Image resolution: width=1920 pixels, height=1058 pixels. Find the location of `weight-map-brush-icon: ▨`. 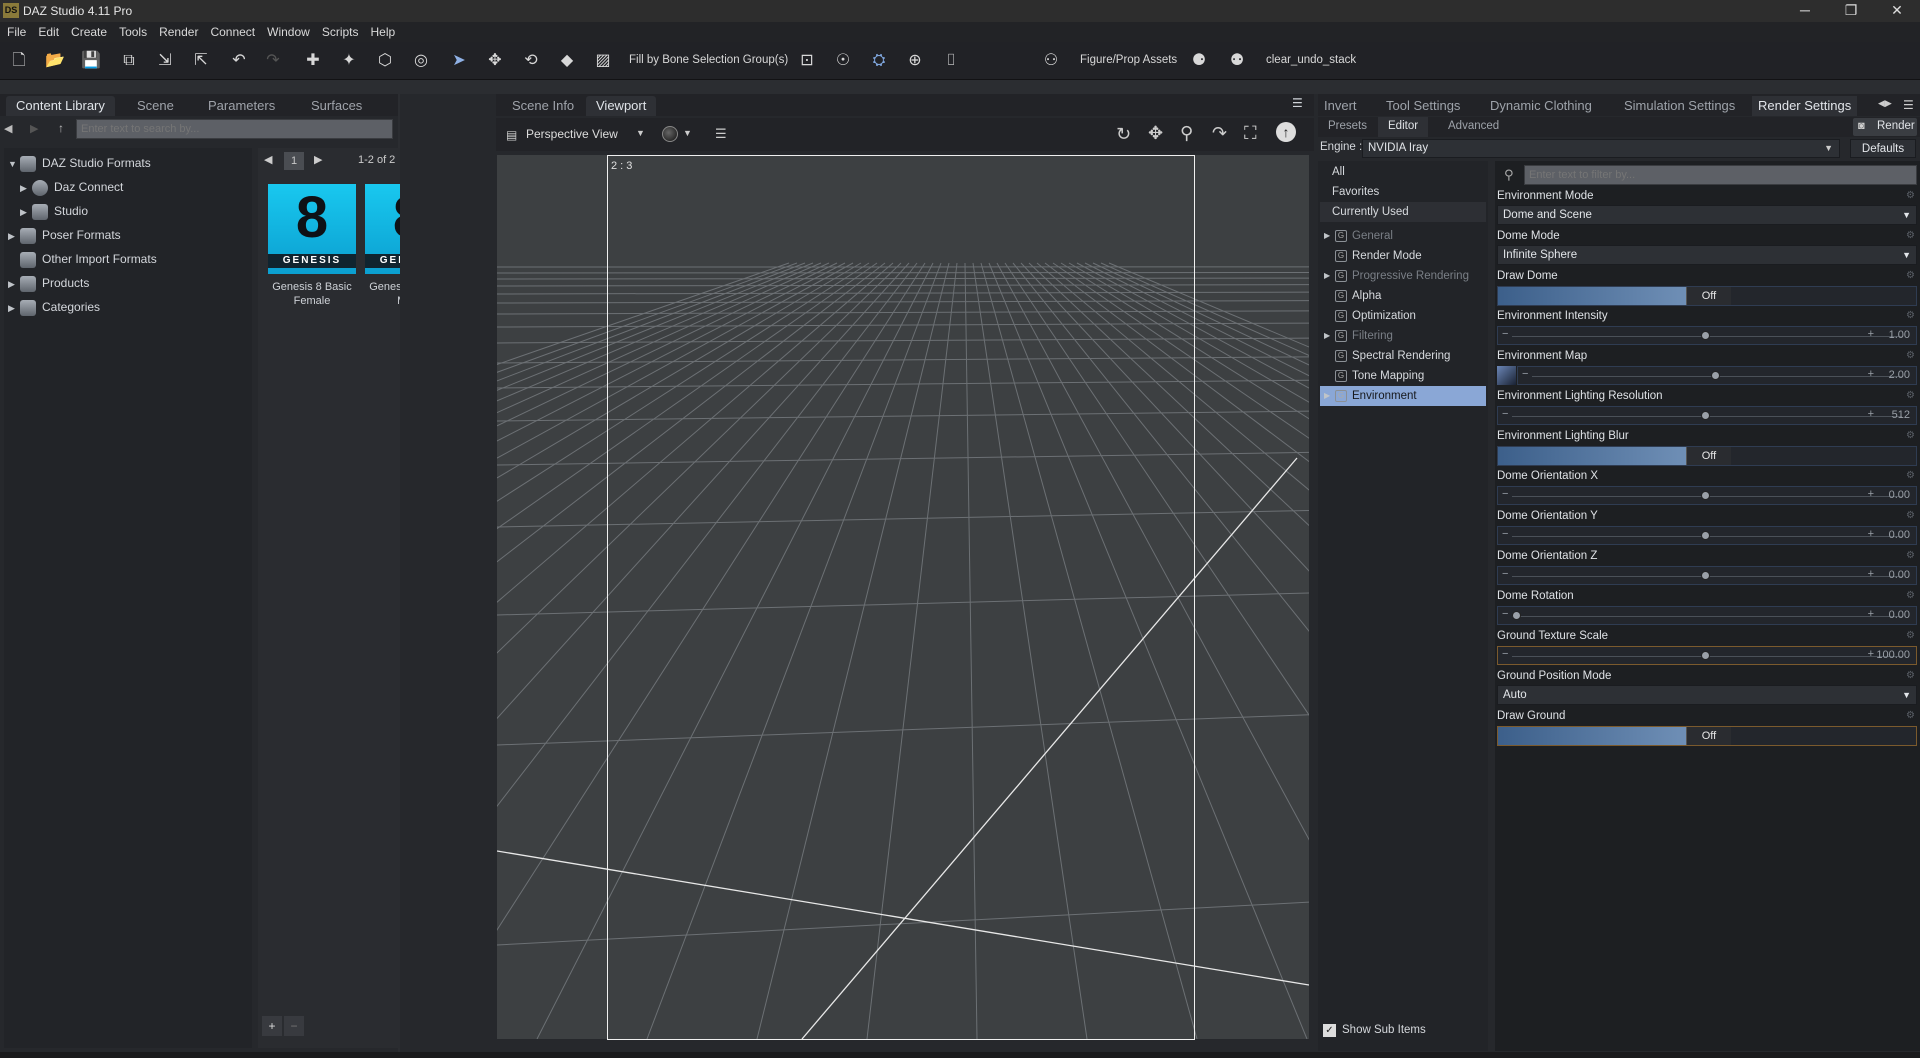

weight-map-brush-icon: ▨ is located at coordinates (603, 61).